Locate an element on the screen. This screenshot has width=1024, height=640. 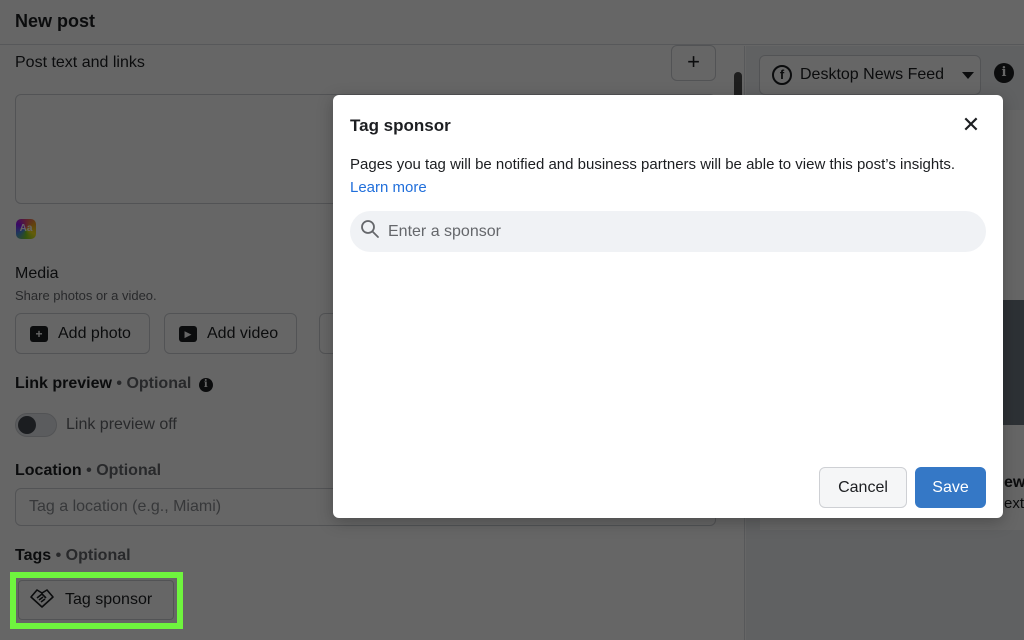
highlight-annotation is located at coordinates (96, 600).